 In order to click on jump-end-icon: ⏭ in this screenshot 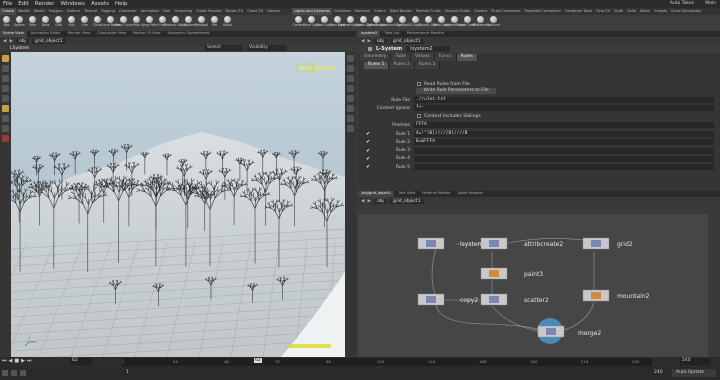, I will do `click(29, 361)`.